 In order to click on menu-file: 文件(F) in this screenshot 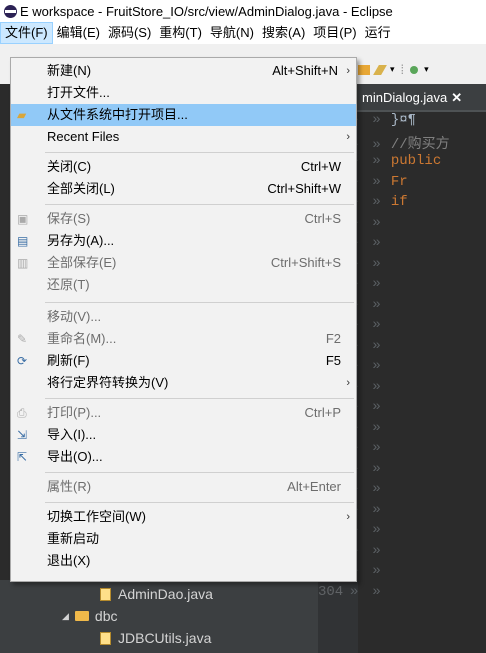, I will do `click(26, 33)`.